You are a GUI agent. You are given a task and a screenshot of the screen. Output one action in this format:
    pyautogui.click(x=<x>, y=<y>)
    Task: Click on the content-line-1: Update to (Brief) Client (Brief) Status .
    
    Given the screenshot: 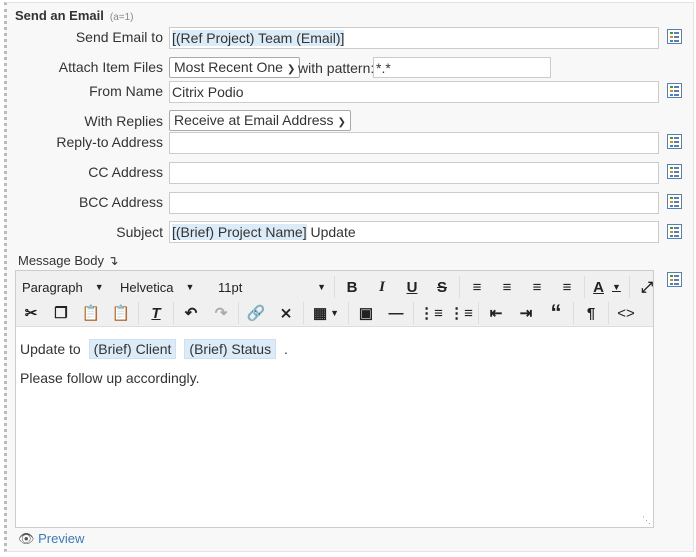 What is the action you would take?
    pyautogui.click(x=154, y=349)
    